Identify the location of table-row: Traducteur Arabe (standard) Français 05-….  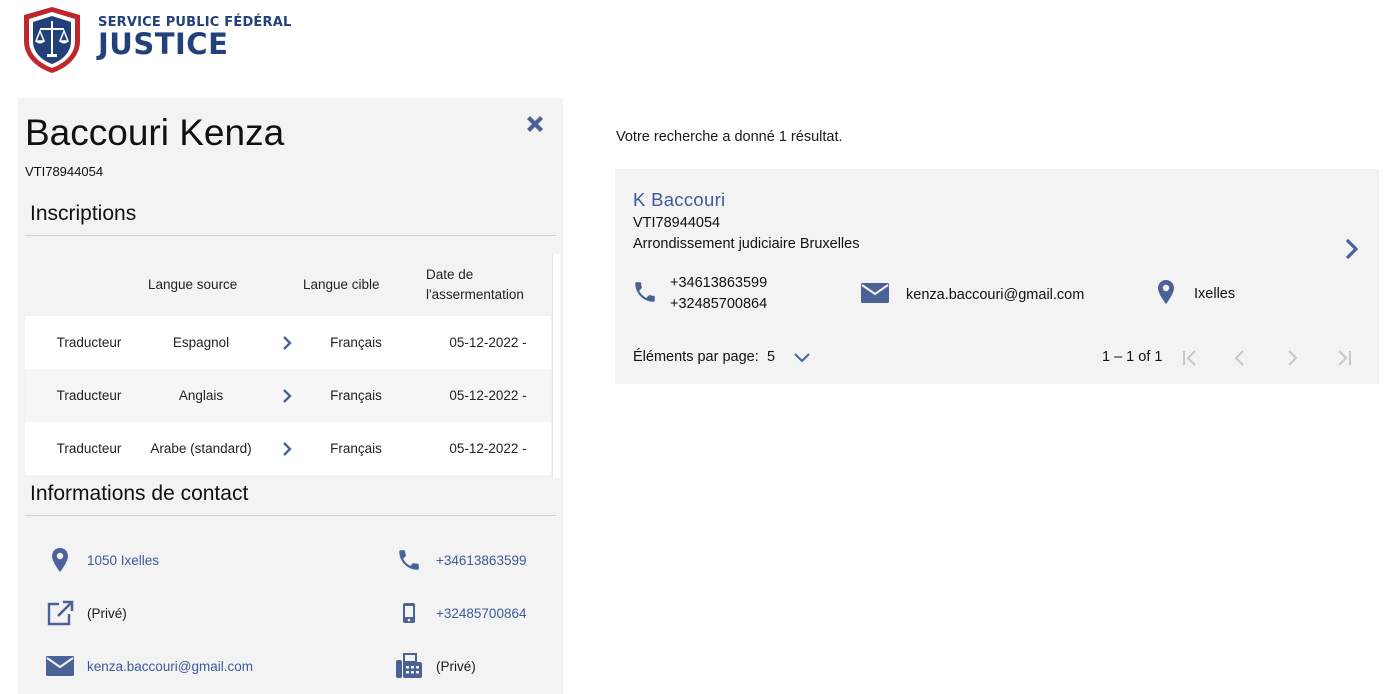
(288, 448).